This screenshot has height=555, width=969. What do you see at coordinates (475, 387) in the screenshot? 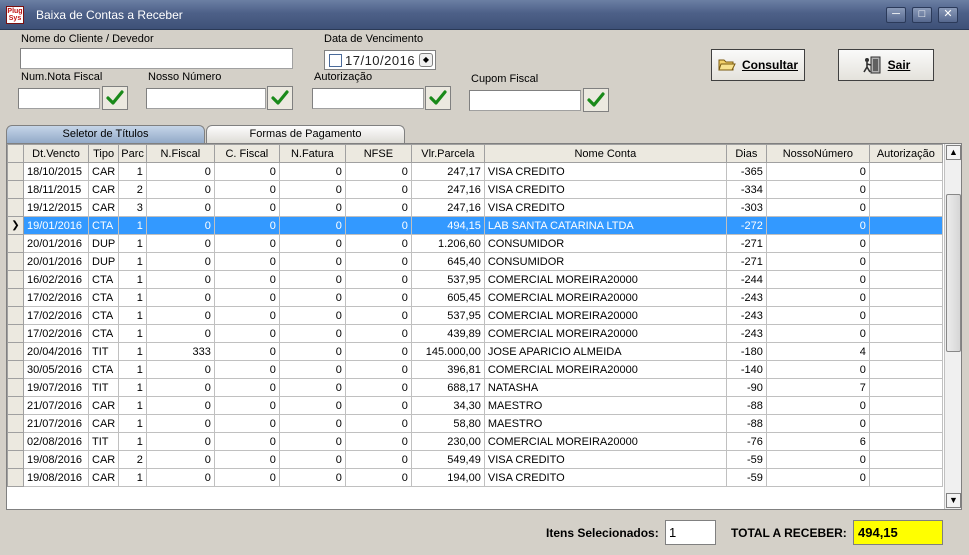
I see `table-row: 19/07/2016 TIT 1 0 0 0 0 688,17 NATASHA -90 7` at bounding box center [475, 387].